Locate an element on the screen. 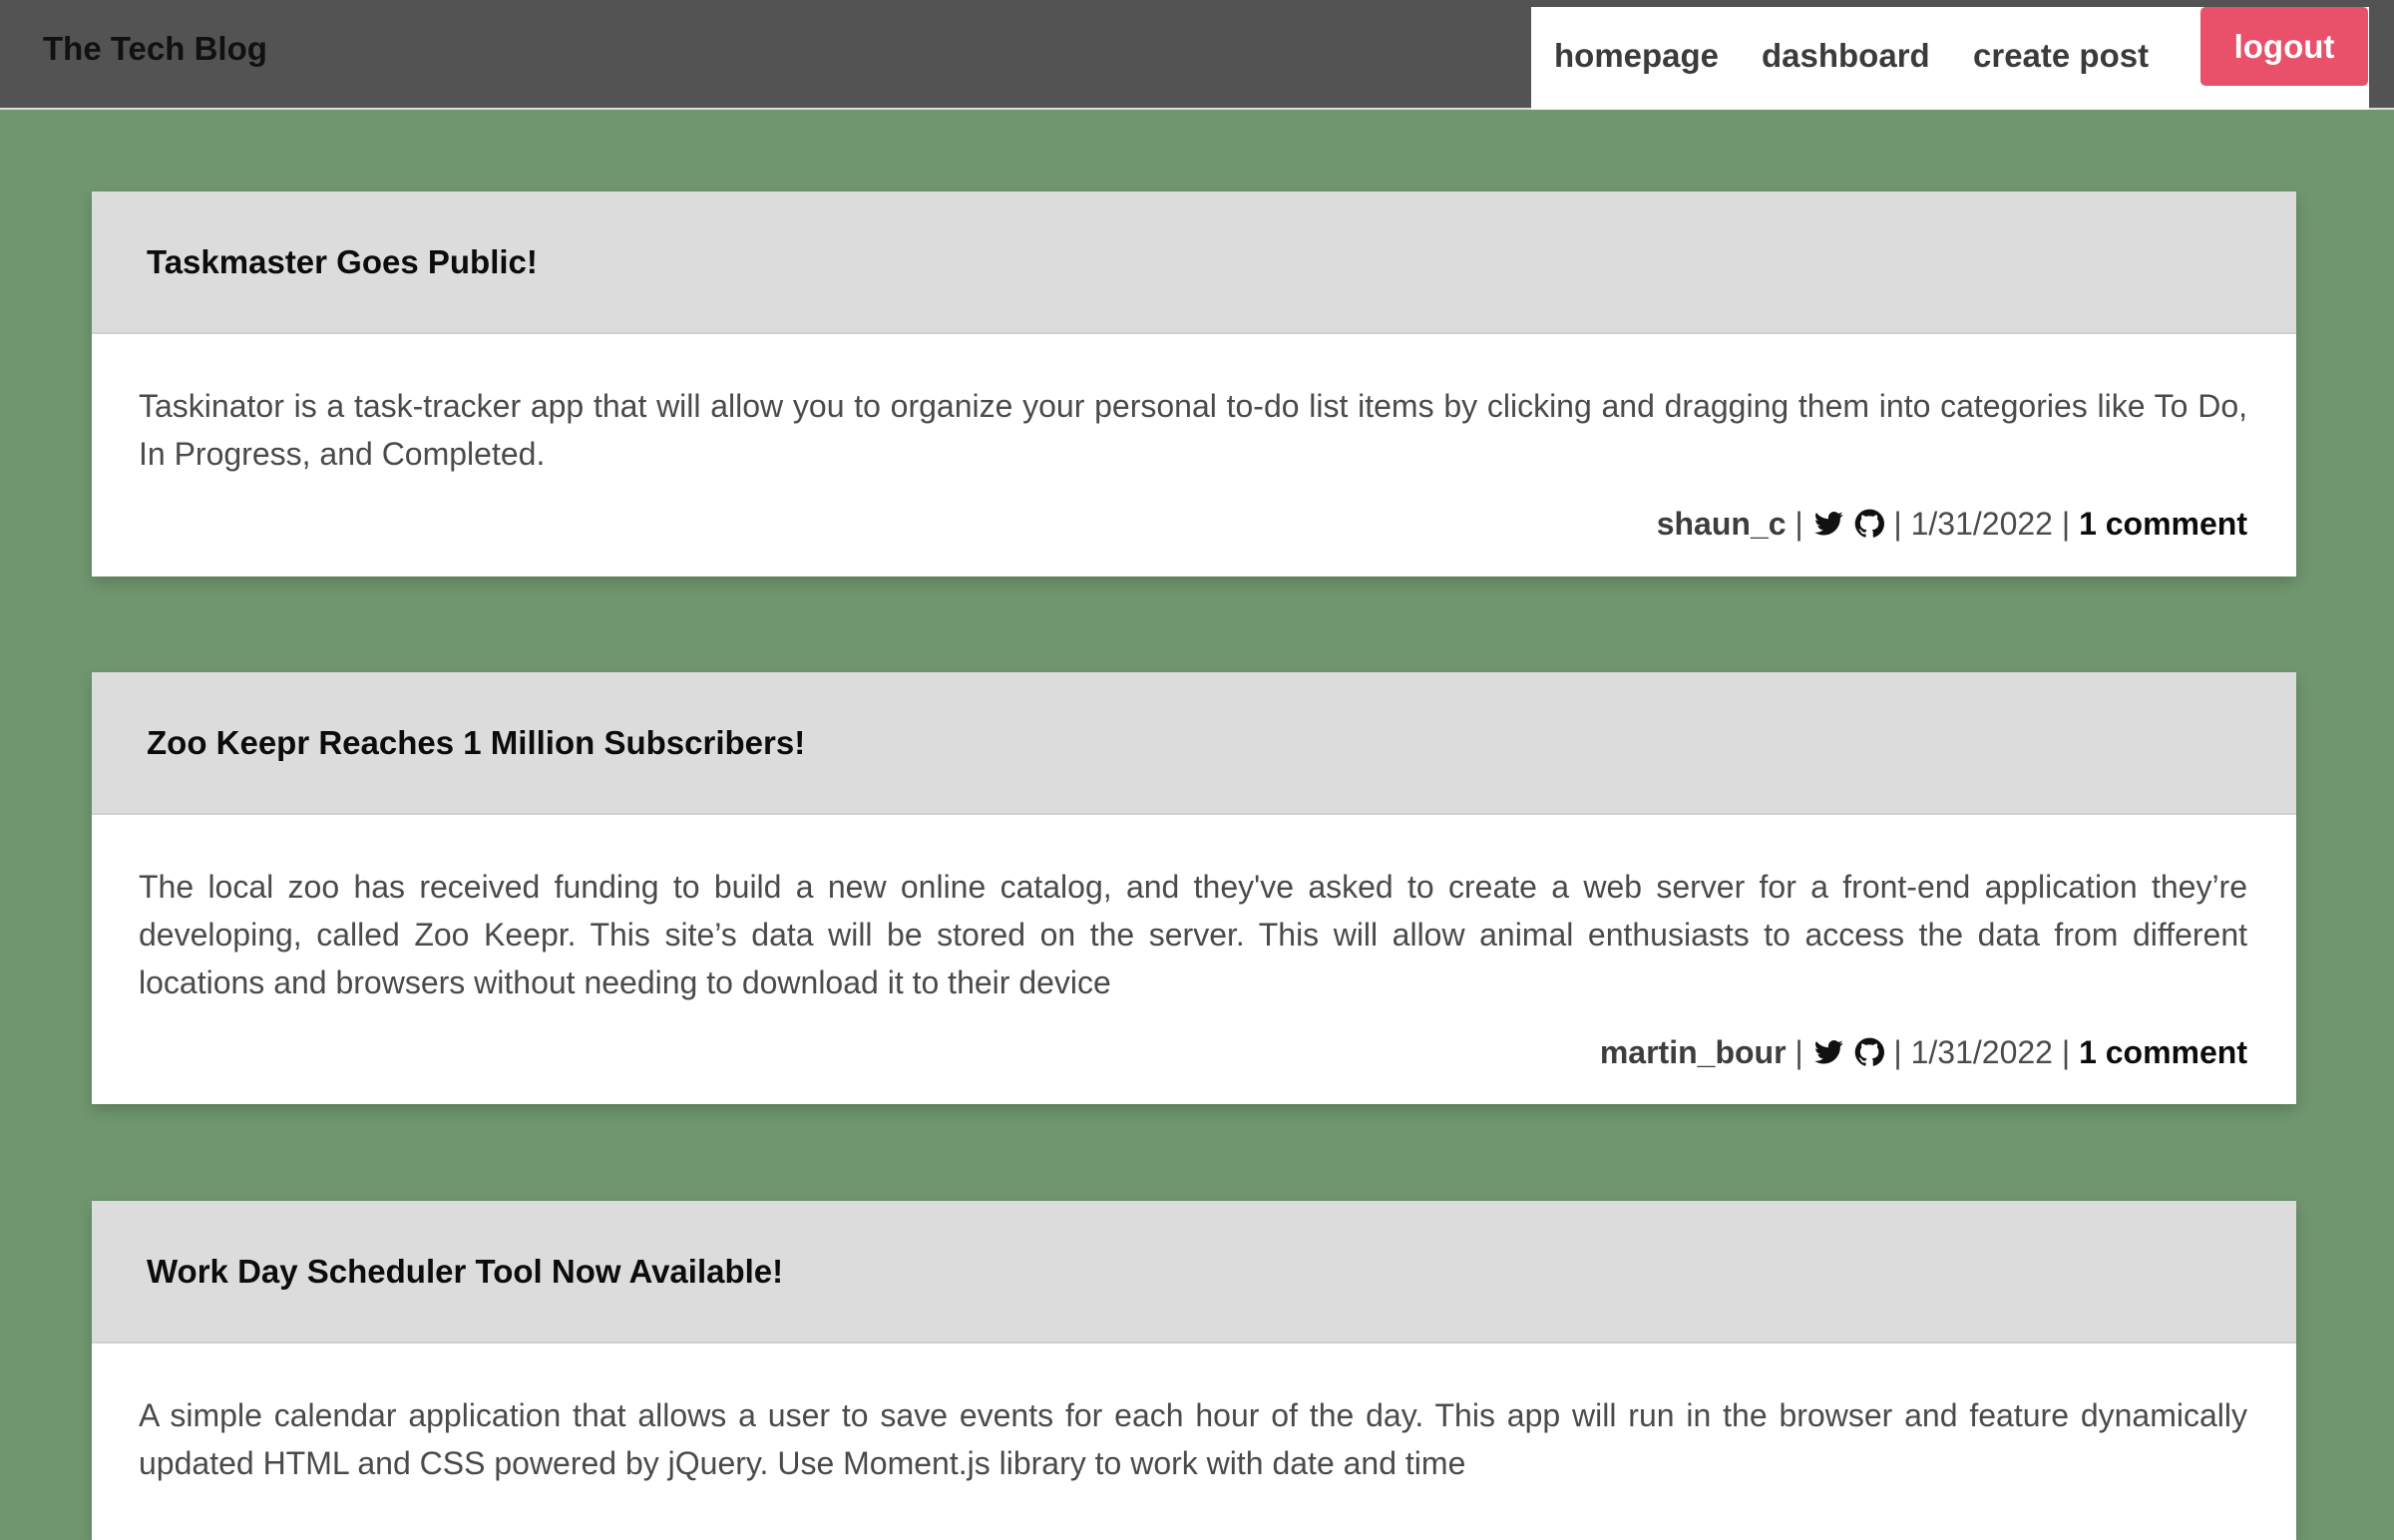  post-header: Work Day Scheduler Tool Now Available! is located at coordinates (1194, 1272).